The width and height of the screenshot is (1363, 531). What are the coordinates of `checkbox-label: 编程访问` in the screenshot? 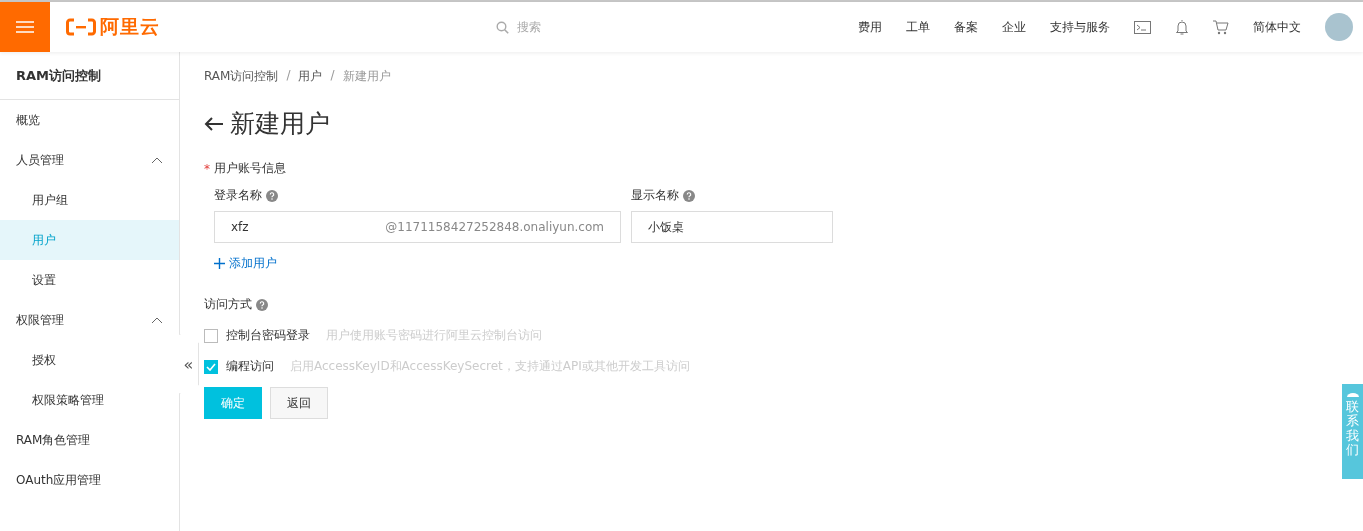 It's located at (250, 366).